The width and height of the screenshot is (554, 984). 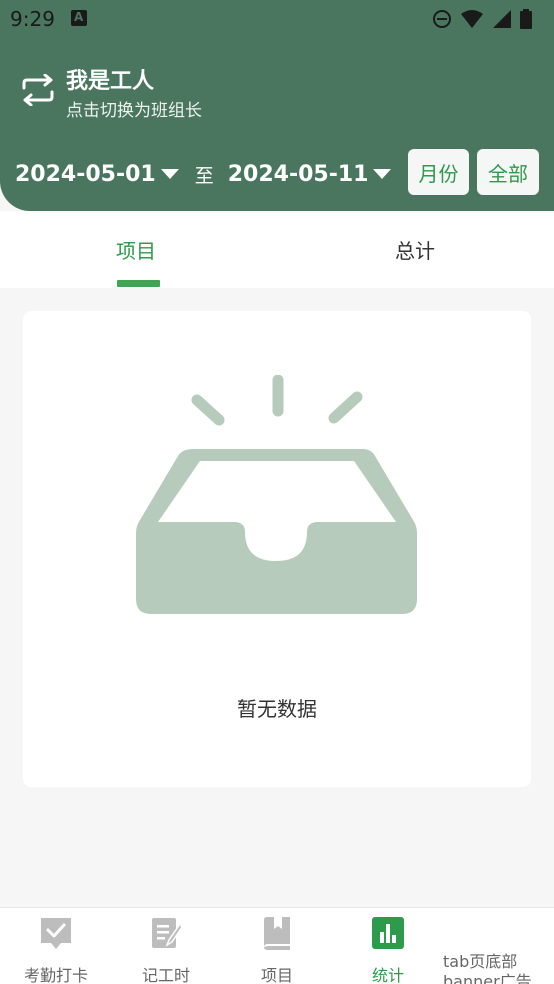 I want to click on signal-icon, so click(x=502, y=19).